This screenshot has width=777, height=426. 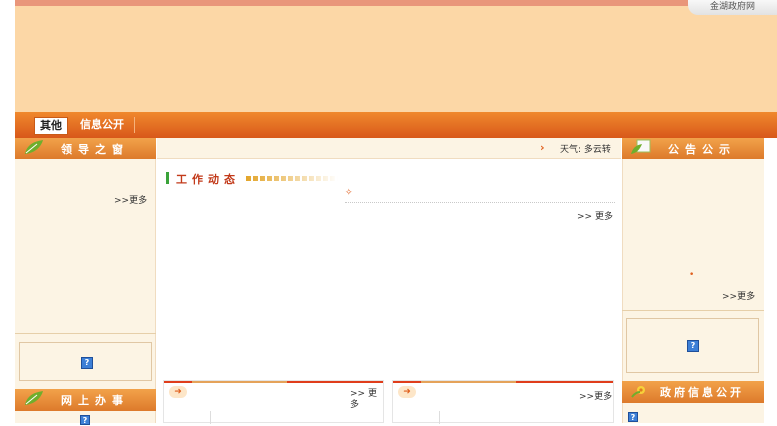 I want to click on leaders-more-link: >>更多, so click(x=130, y=199).